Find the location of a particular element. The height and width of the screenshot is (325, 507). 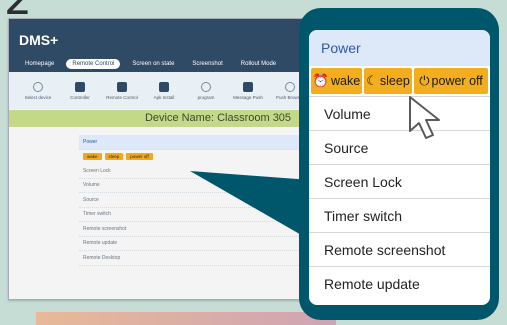

moon-icon: ☾ is located at coordinates (372, 80).